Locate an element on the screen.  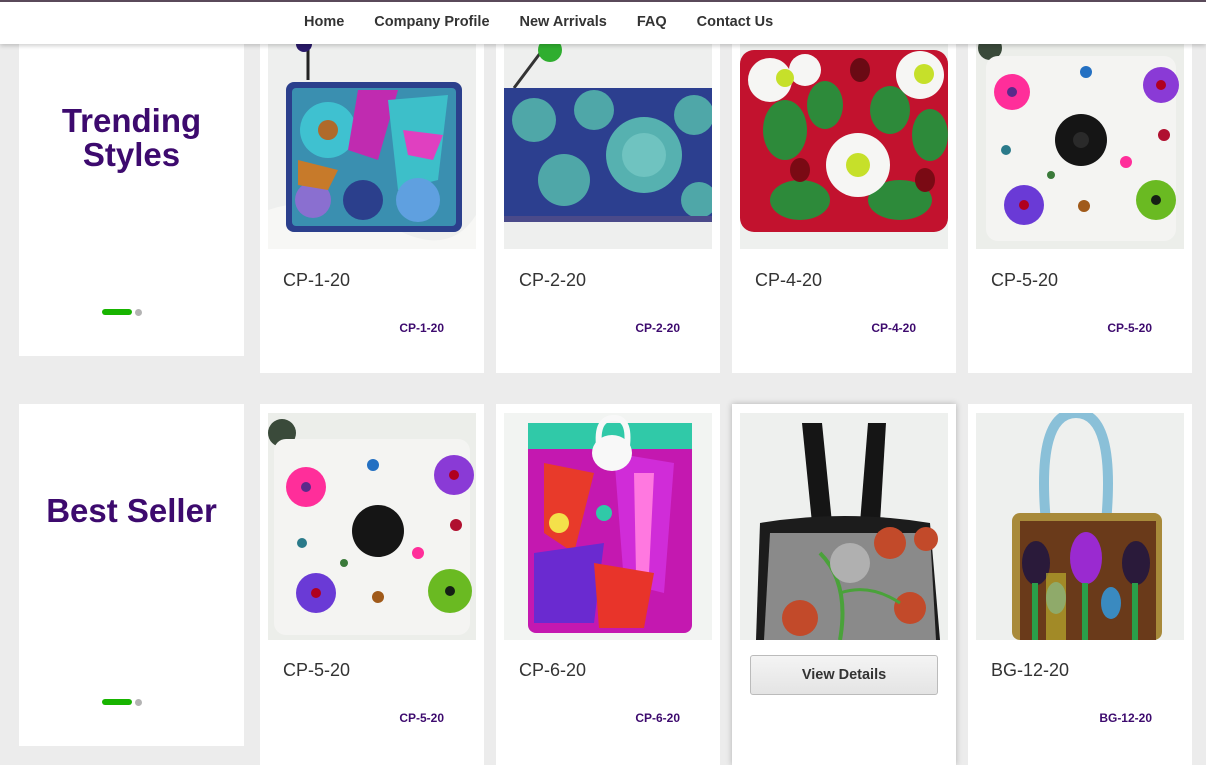
product-name: BG-12-20 is located at coordinates (1030, 670).